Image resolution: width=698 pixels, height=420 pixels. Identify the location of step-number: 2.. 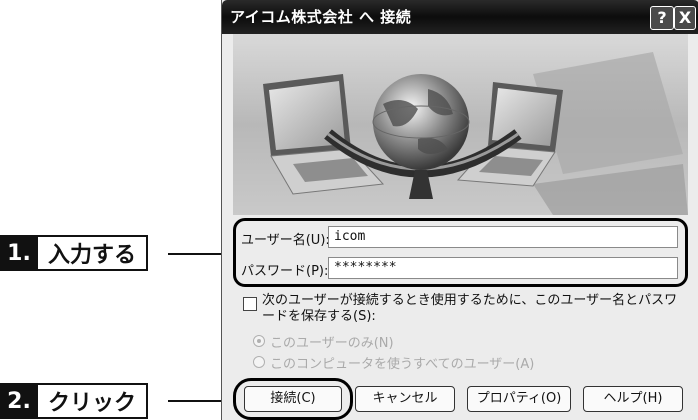
(19, 401).